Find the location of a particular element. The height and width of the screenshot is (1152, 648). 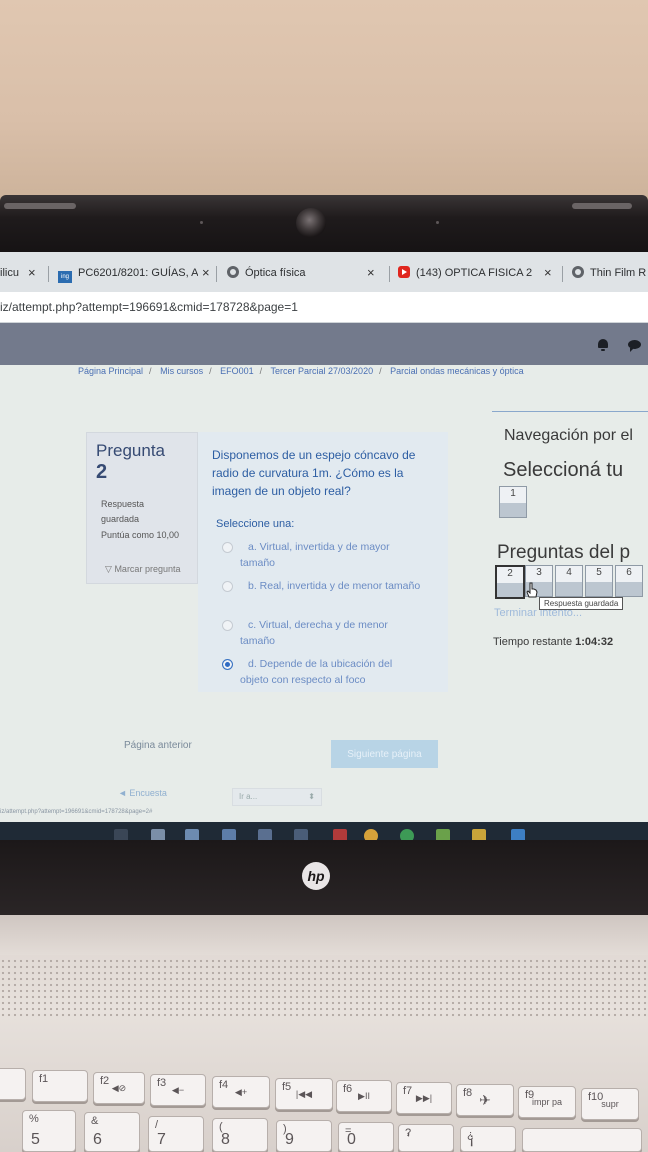

keyboard-key: /7 is located at coordinates (176, 1134).